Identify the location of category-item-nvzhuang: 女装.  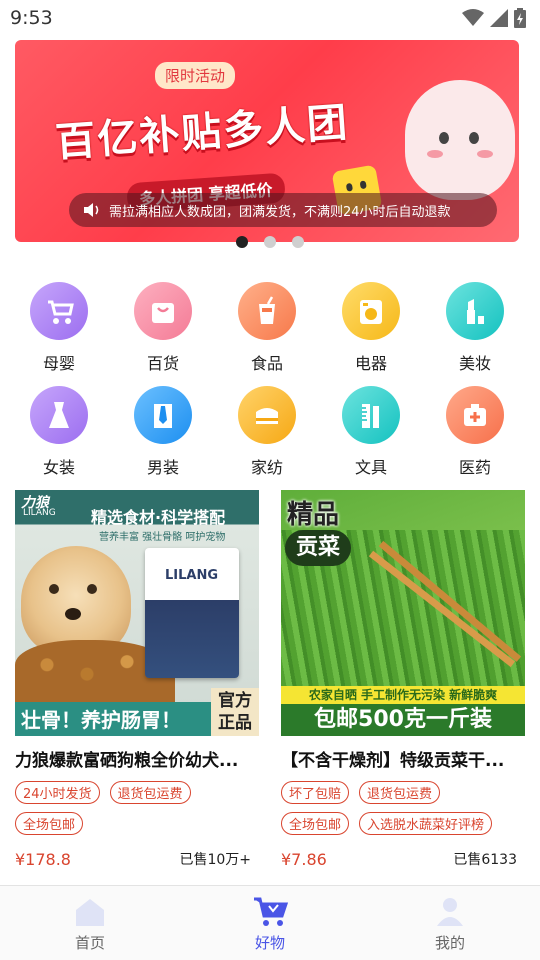
(59, 432).